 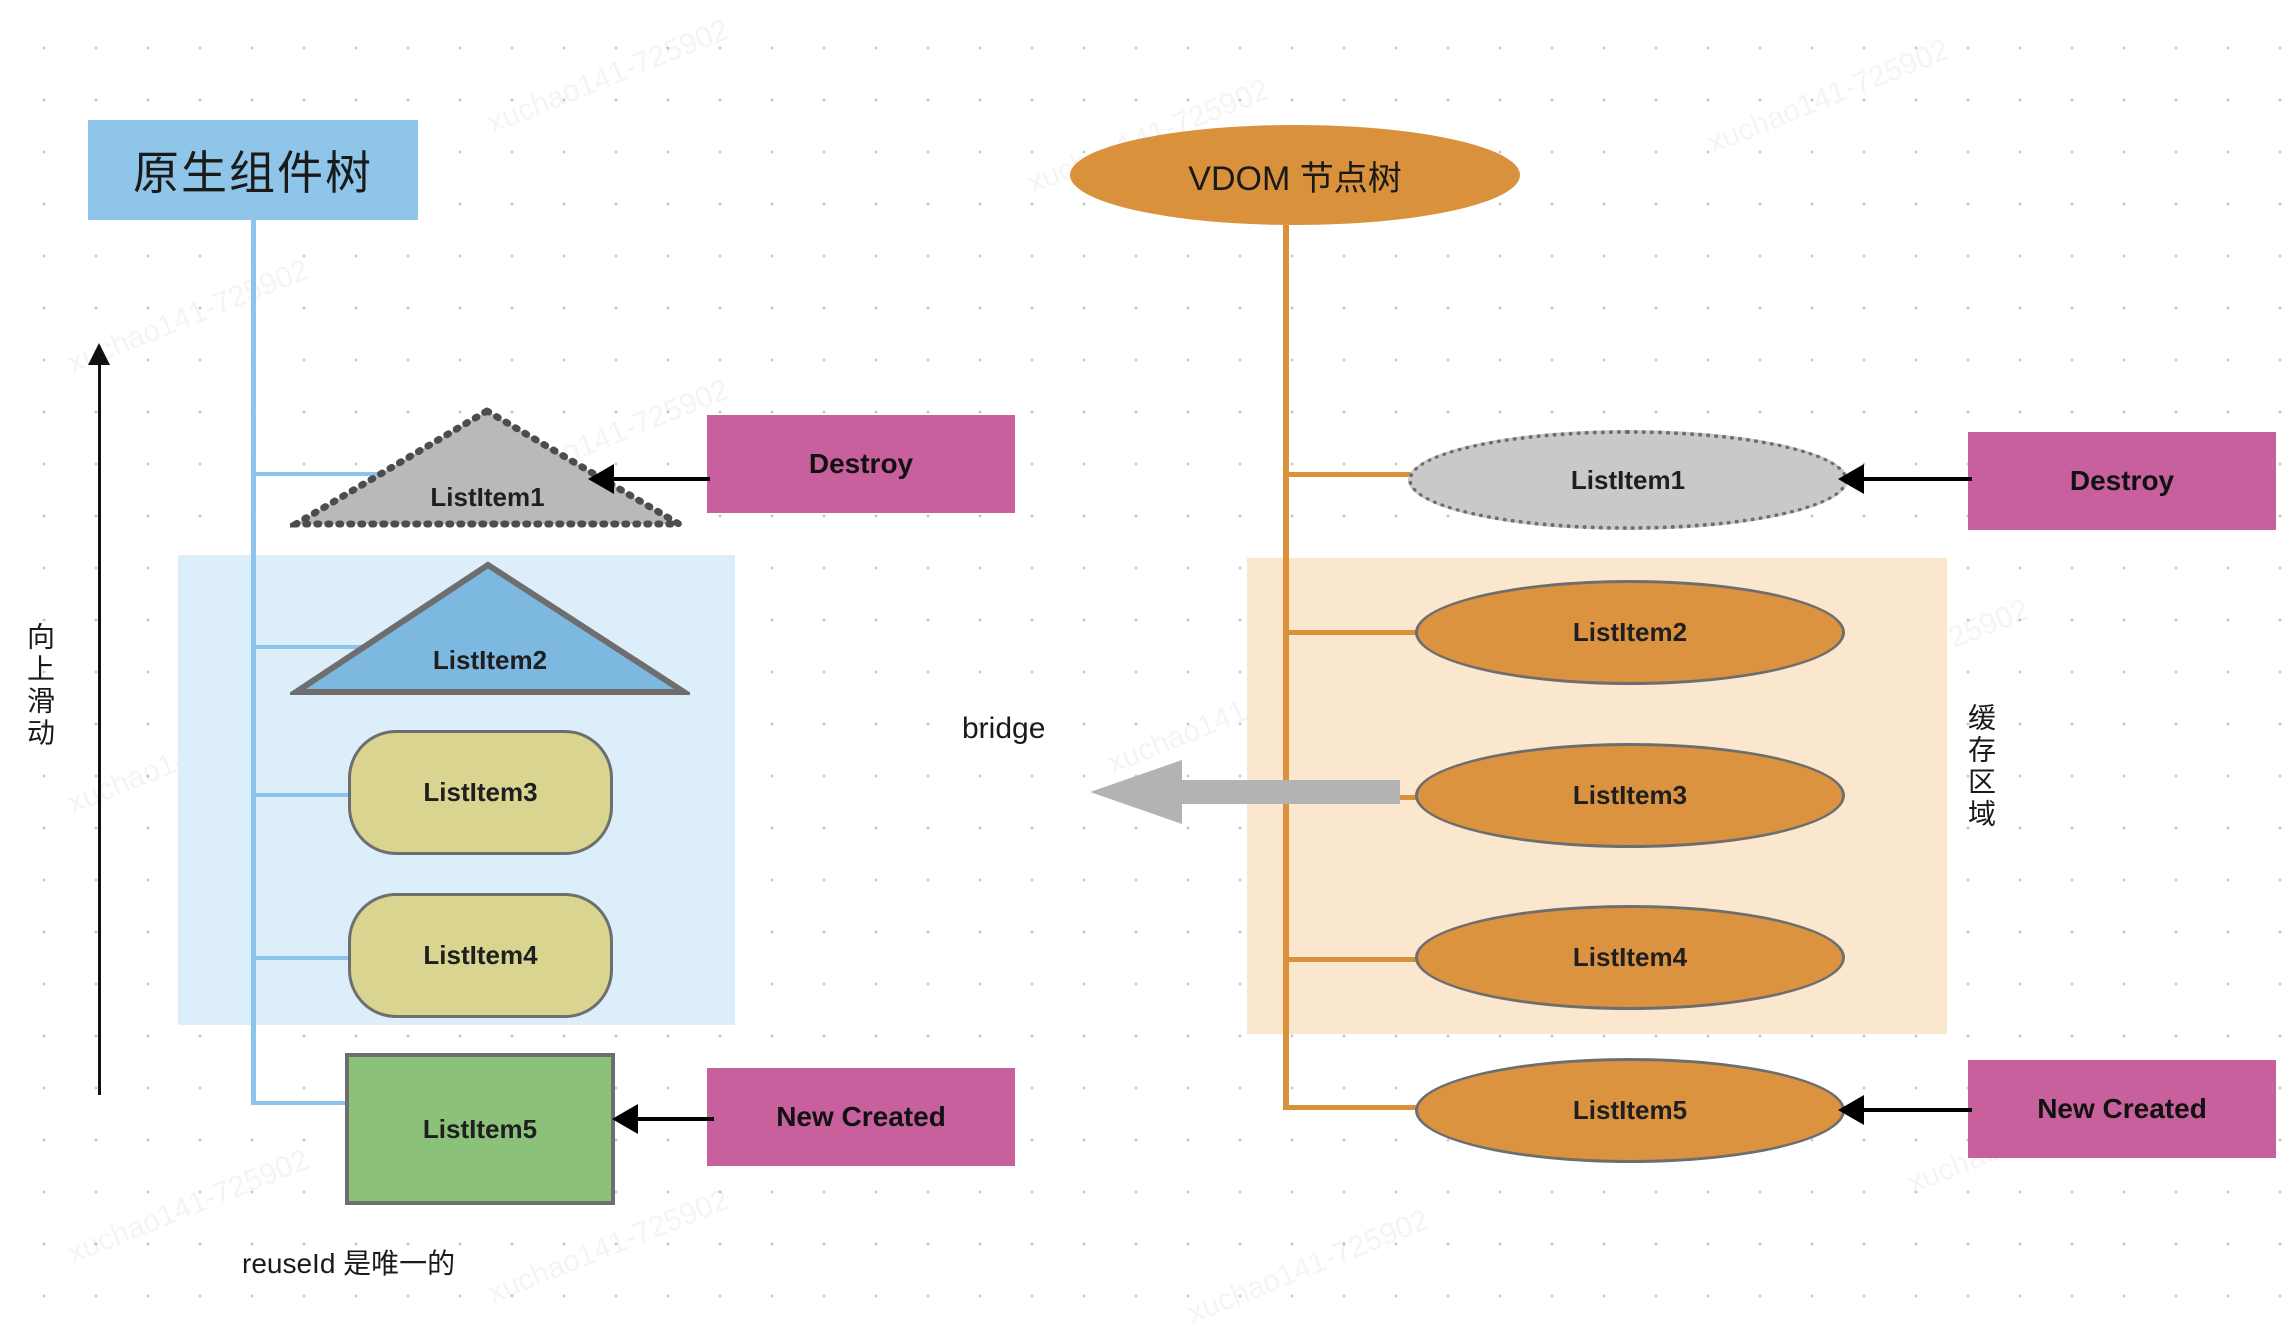 What do you see at coordinates (1851, 1110) in the screenshot?
I see `new-created-right-arrow-head` at bounding box center [1851, 1110].